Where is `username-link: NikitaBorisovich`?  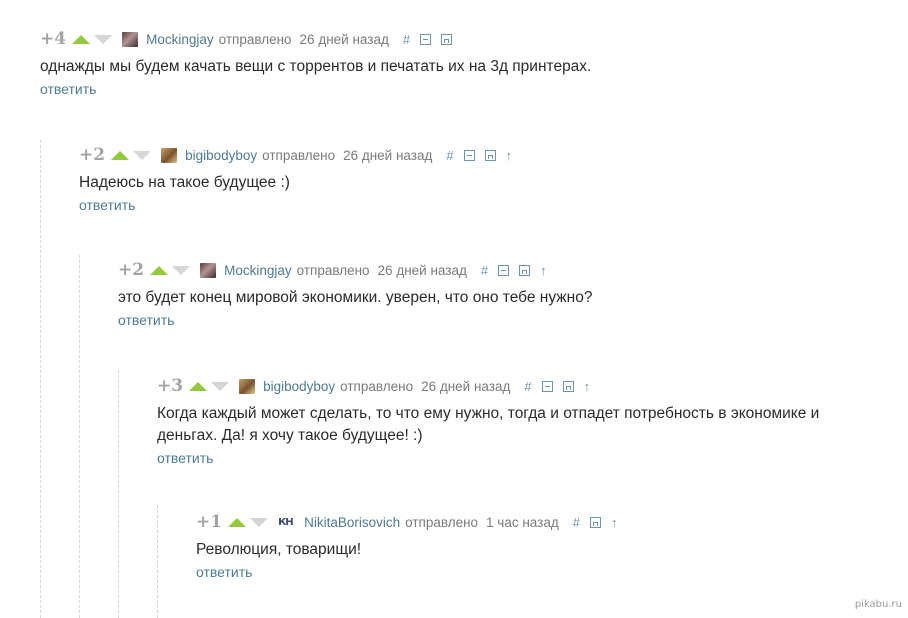 username-link: NikitaBorisovich is located at coordinates (352, 522).